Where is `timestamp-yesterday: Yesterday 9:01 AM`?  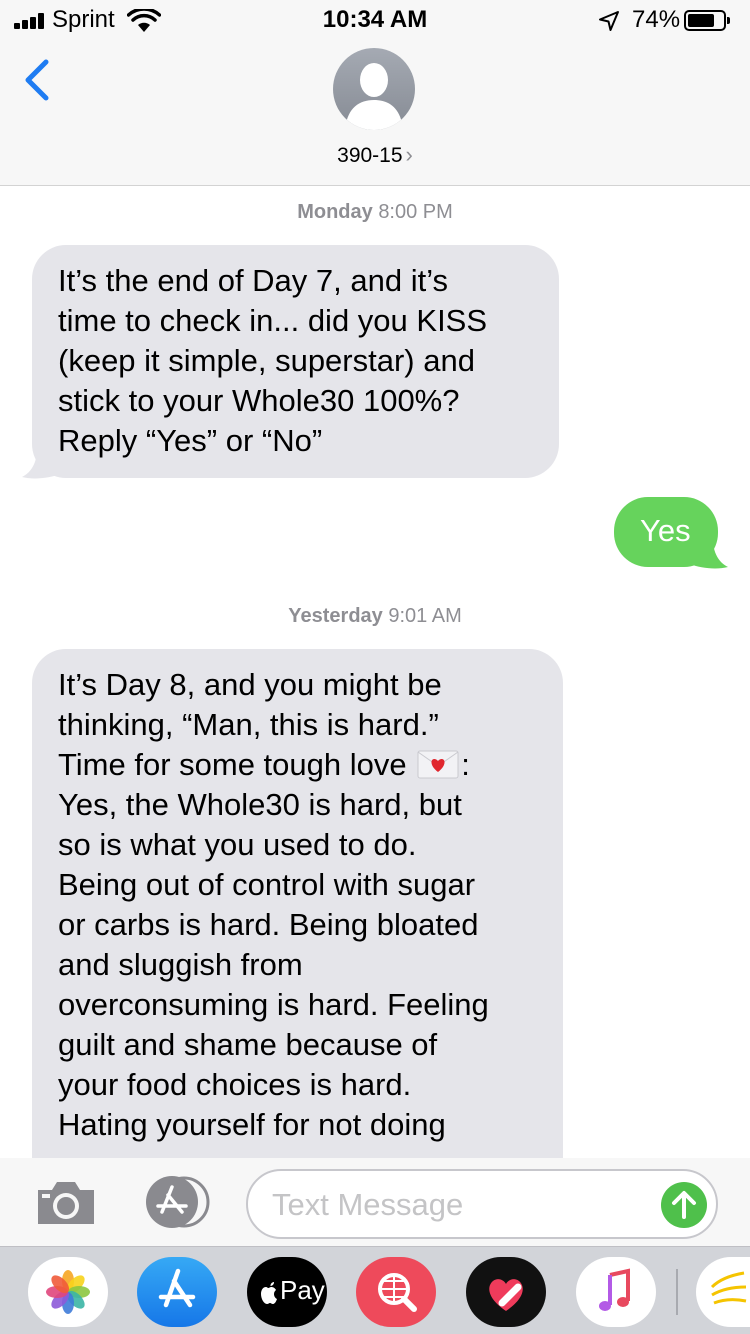
timestamp-yesterday: Yesterday 9:01 AM is located at coordinates (375, 616).